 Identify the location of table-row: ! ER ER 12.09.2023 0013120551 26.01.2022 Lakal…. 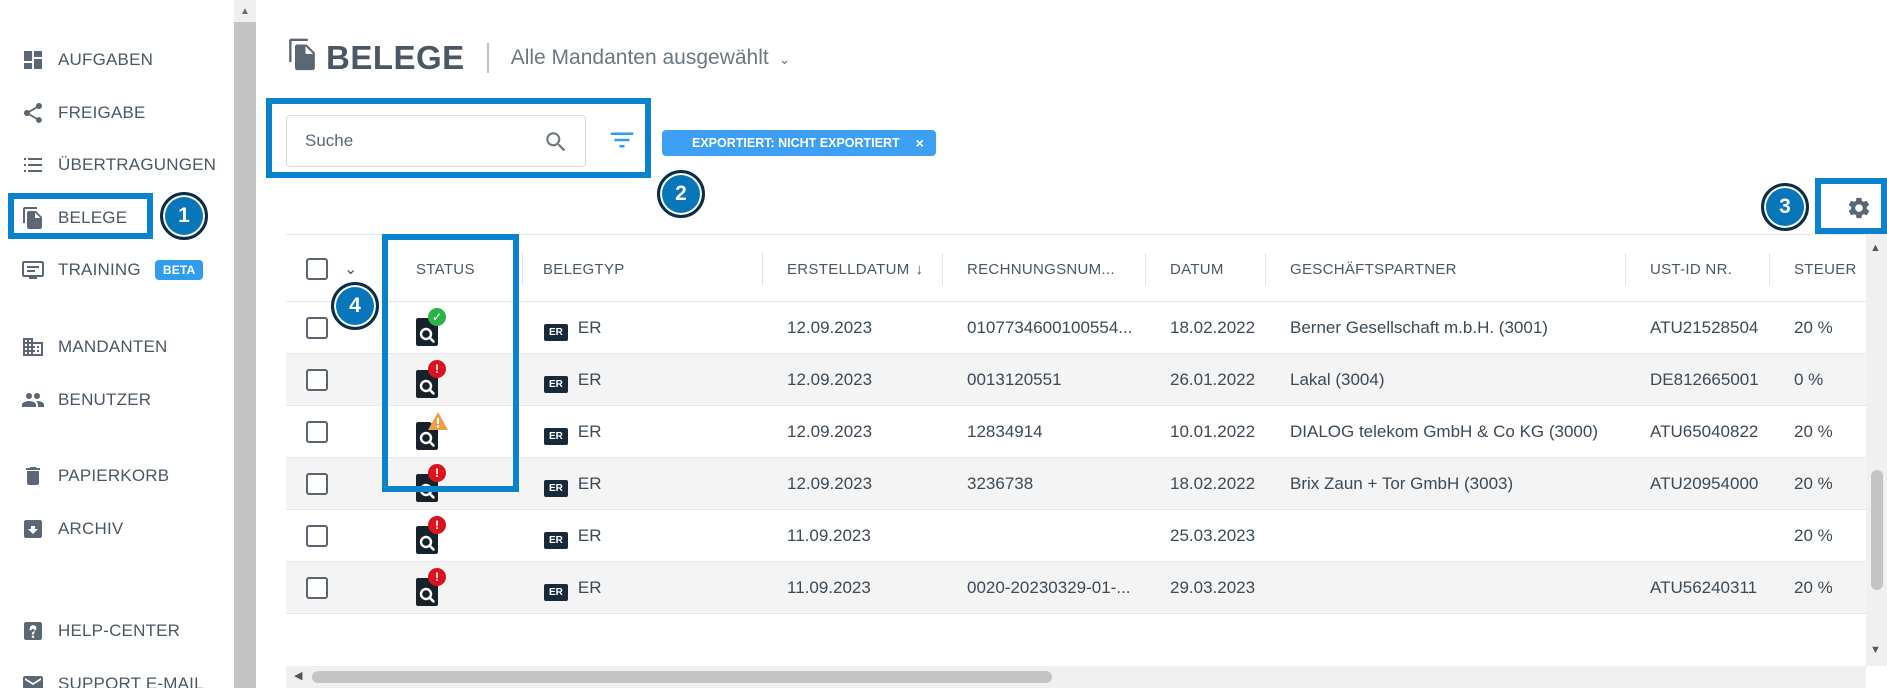
(1076, 380).